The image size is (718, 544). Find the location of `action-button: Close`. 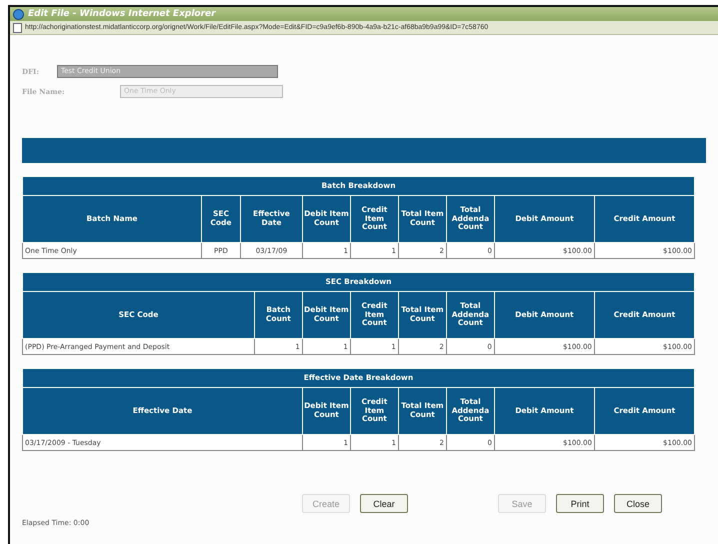

action-button: Close is located at coordinates (638, 503).